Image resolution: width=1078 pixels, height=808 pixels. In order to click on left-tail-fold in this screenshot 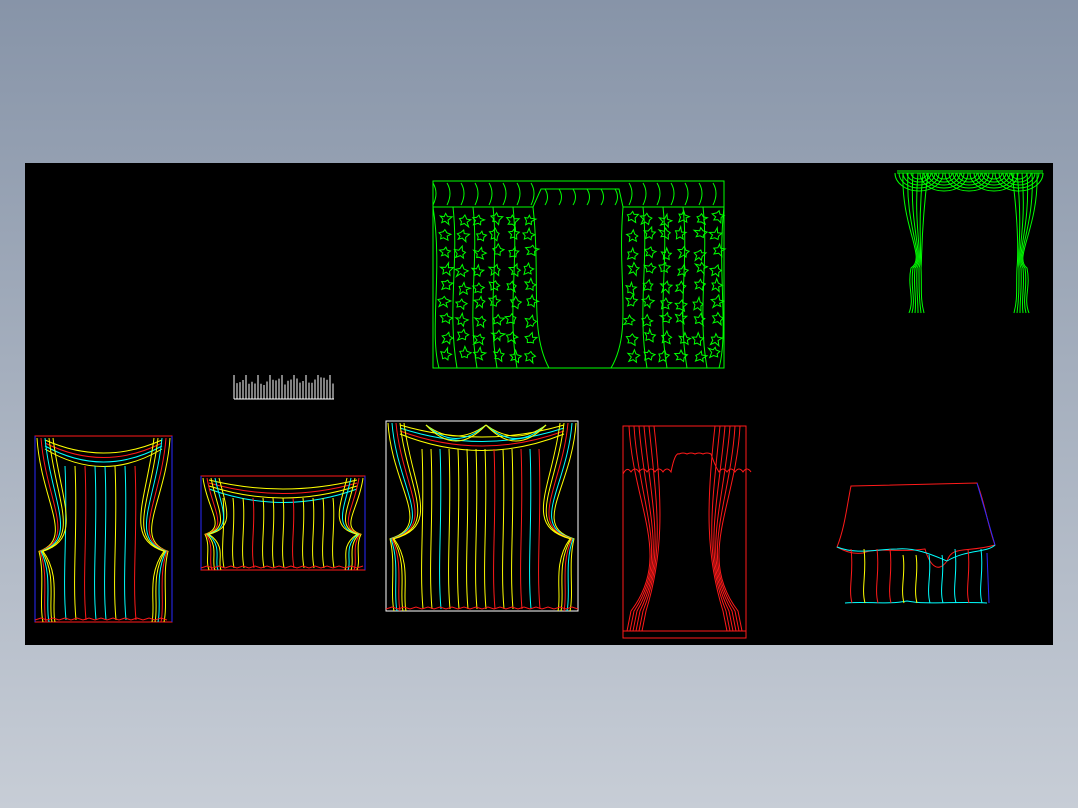, I will do `click(909, 243)`.